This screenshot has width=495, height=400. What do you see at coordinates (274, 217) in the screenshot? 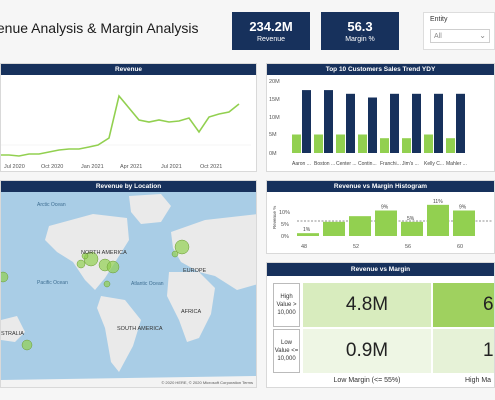
I see `y-axis-label: Revenue %` at bounding box center [274, 217].